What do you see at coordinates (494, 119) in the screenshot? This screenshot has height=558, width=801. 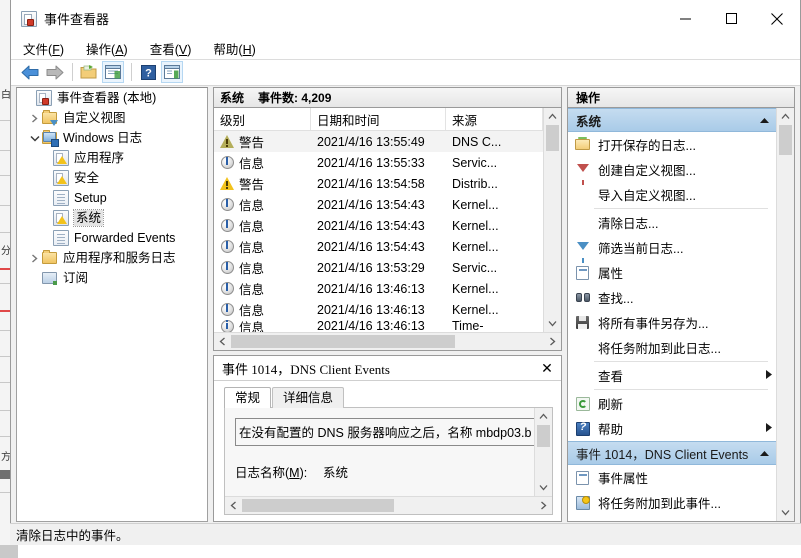 I see `column-header-source: 来源` at bounding box center [494, 119].